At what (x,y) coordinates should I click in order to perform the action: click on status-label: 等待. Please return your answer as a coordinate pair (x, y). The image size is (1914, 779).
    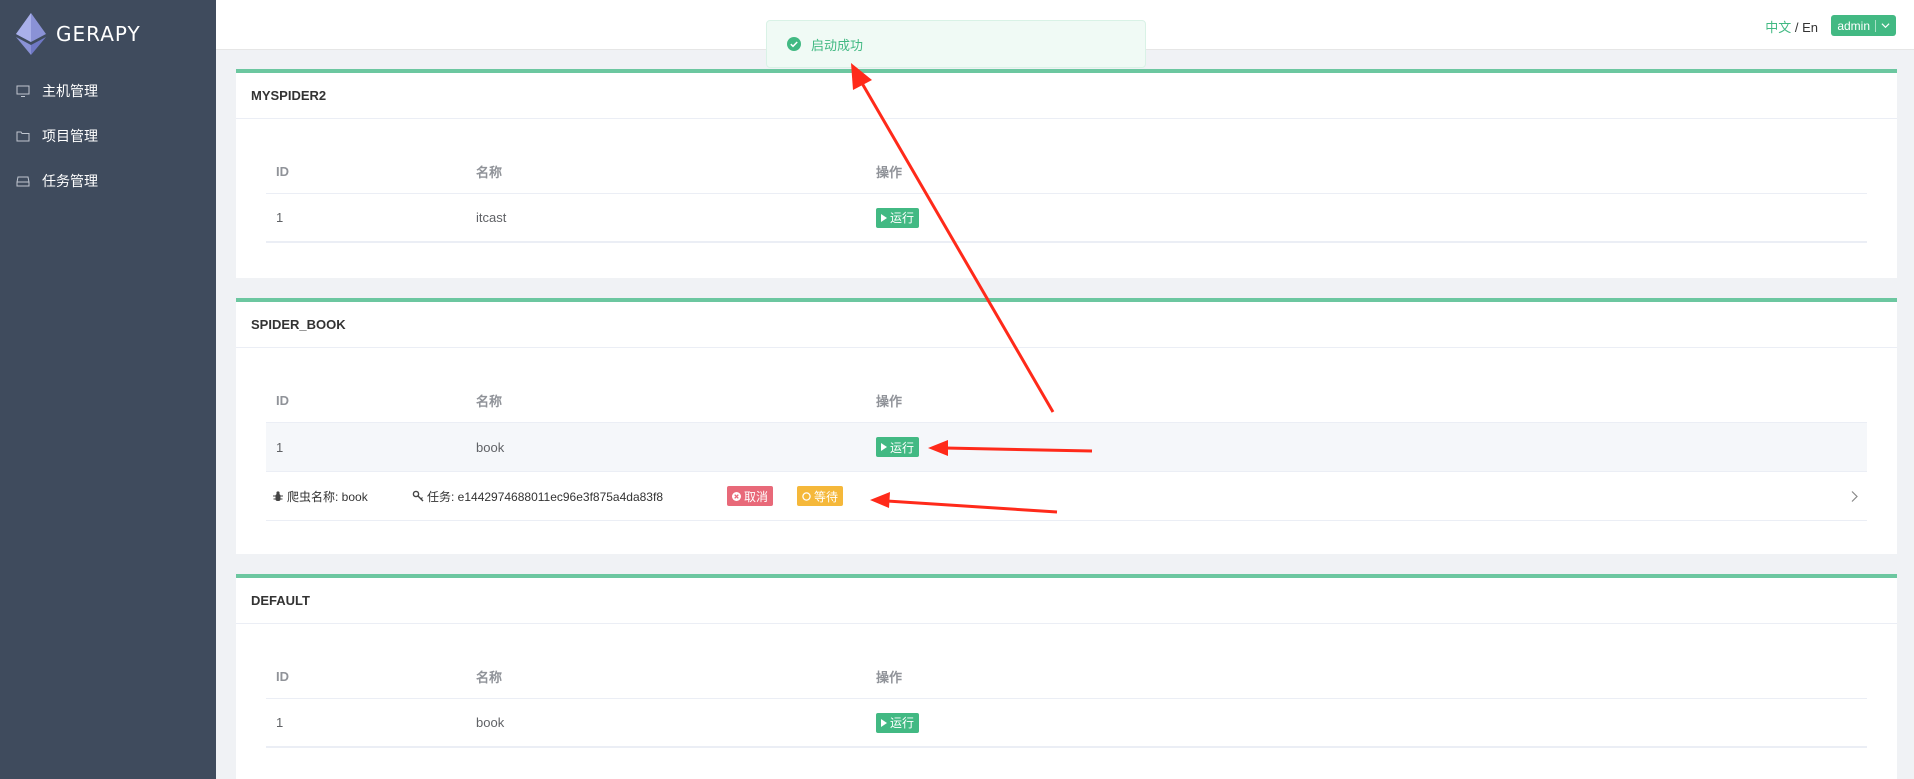
    Looking at the image, I should click on (826, 496).